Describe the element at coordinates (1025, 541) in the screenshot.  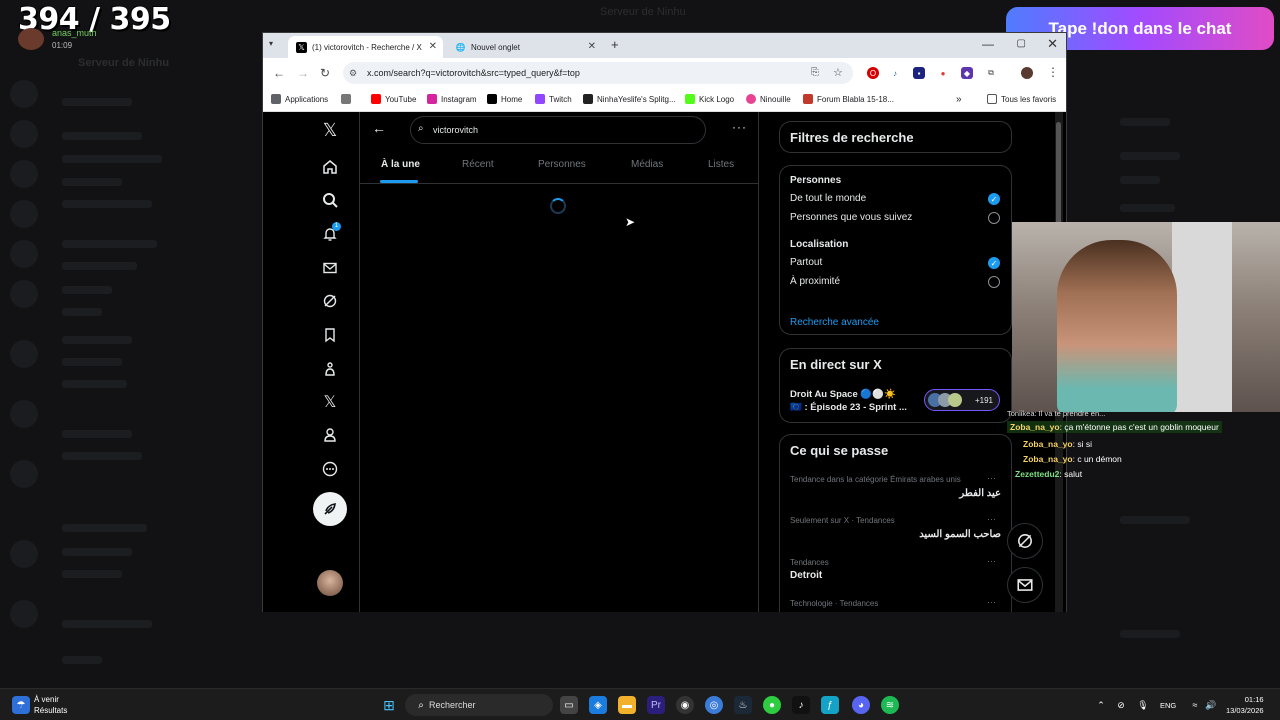
I see `grok-floating-button` at that location.